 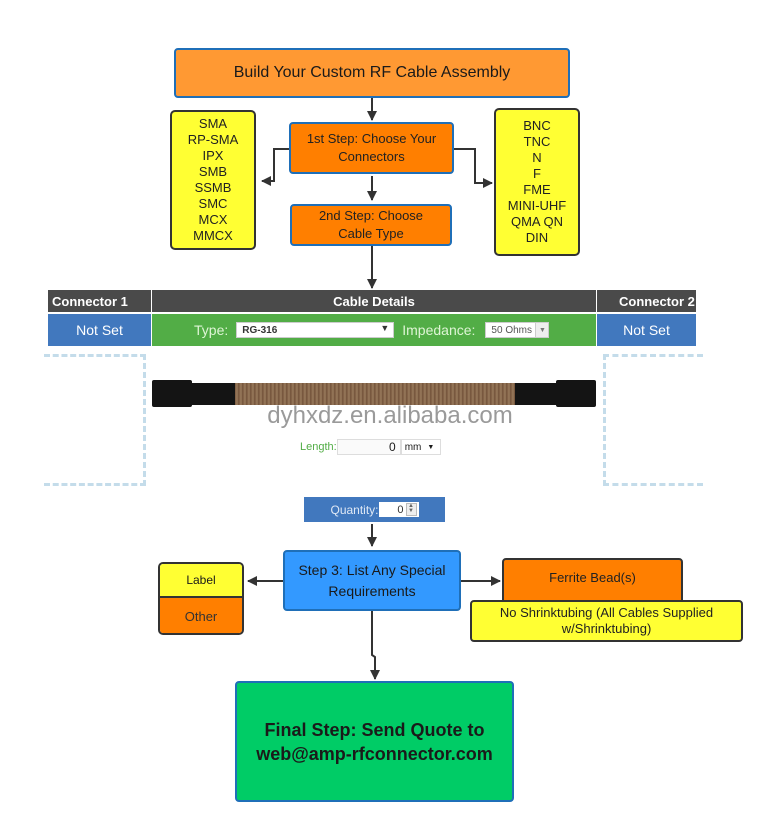 I want to click on connector-option: BNC, so click(x=537, y=125).